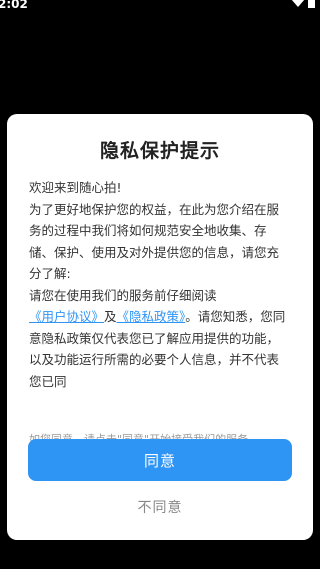 The width and height of the screenshot is (320, 569). What do you see at coordinates (160, 507) in the screenshot?
I see `disagree-button: 不同意` at bounding box center [160, 507].